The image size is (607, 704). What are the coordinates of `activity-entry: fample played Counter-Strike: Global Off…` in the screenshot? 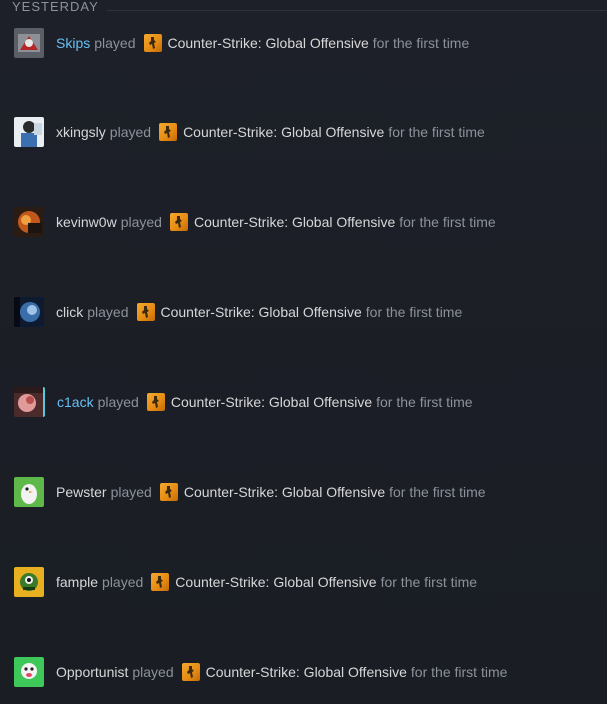 It's located at (245, 582).